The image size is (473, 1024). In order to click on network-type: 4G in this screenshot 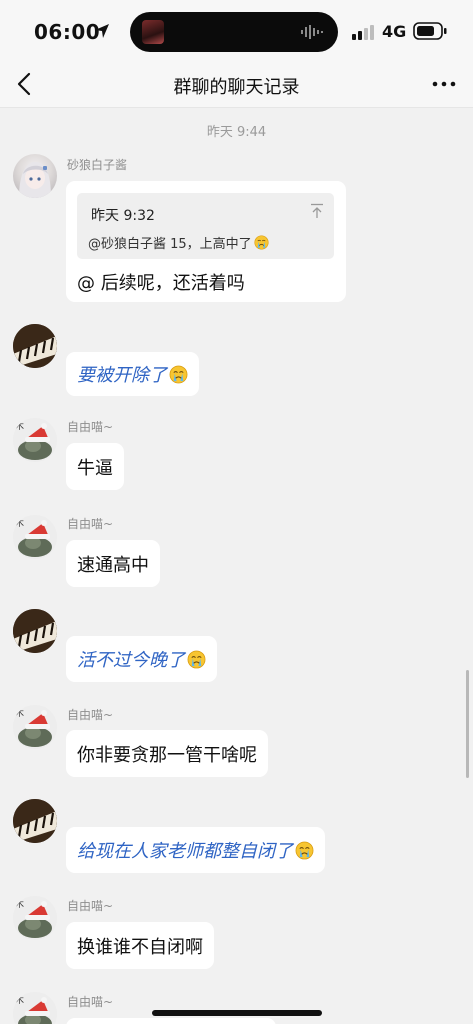, I will do `click(394, 31)`.